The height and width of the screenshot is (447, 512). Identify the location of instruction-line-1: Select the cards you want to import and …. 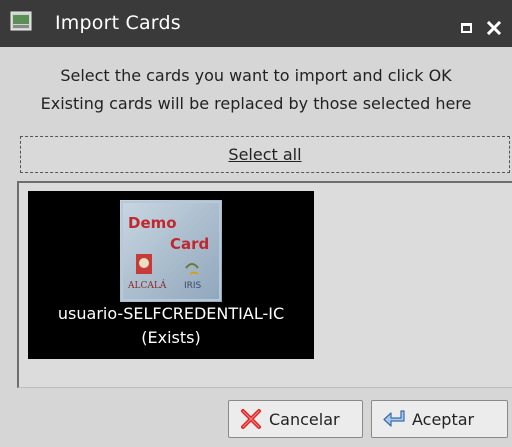
(256, 75).